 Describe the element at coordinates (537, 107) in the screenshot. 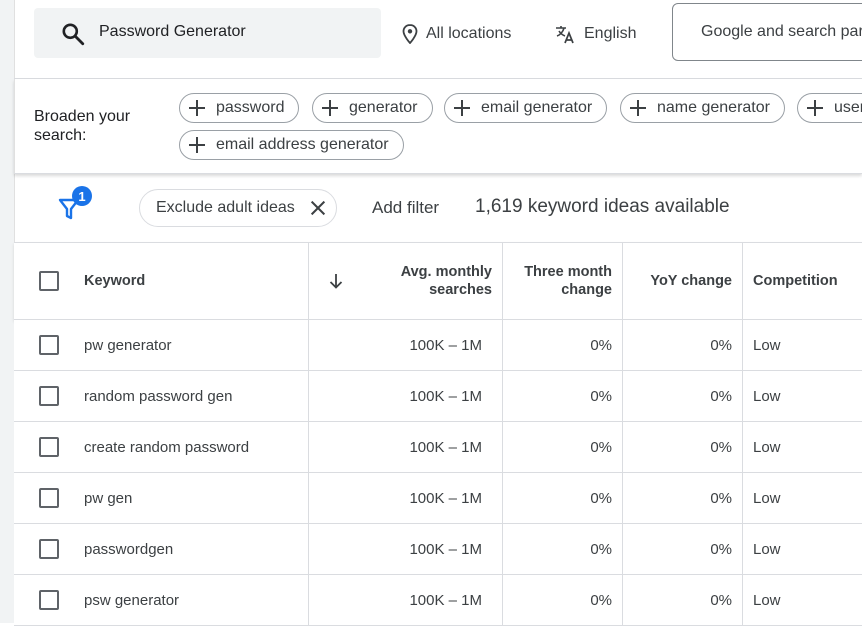

I see `chip-label: email generator` at that location.